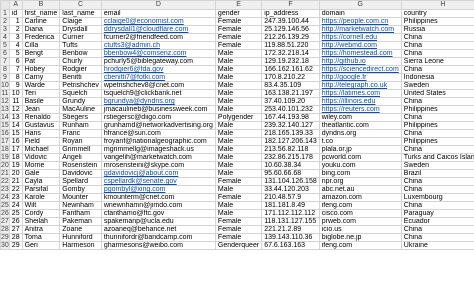 The width and height of the screenshot is (474, 281). I want to click on cell-last-name: Davidovic, so click(80, 173).